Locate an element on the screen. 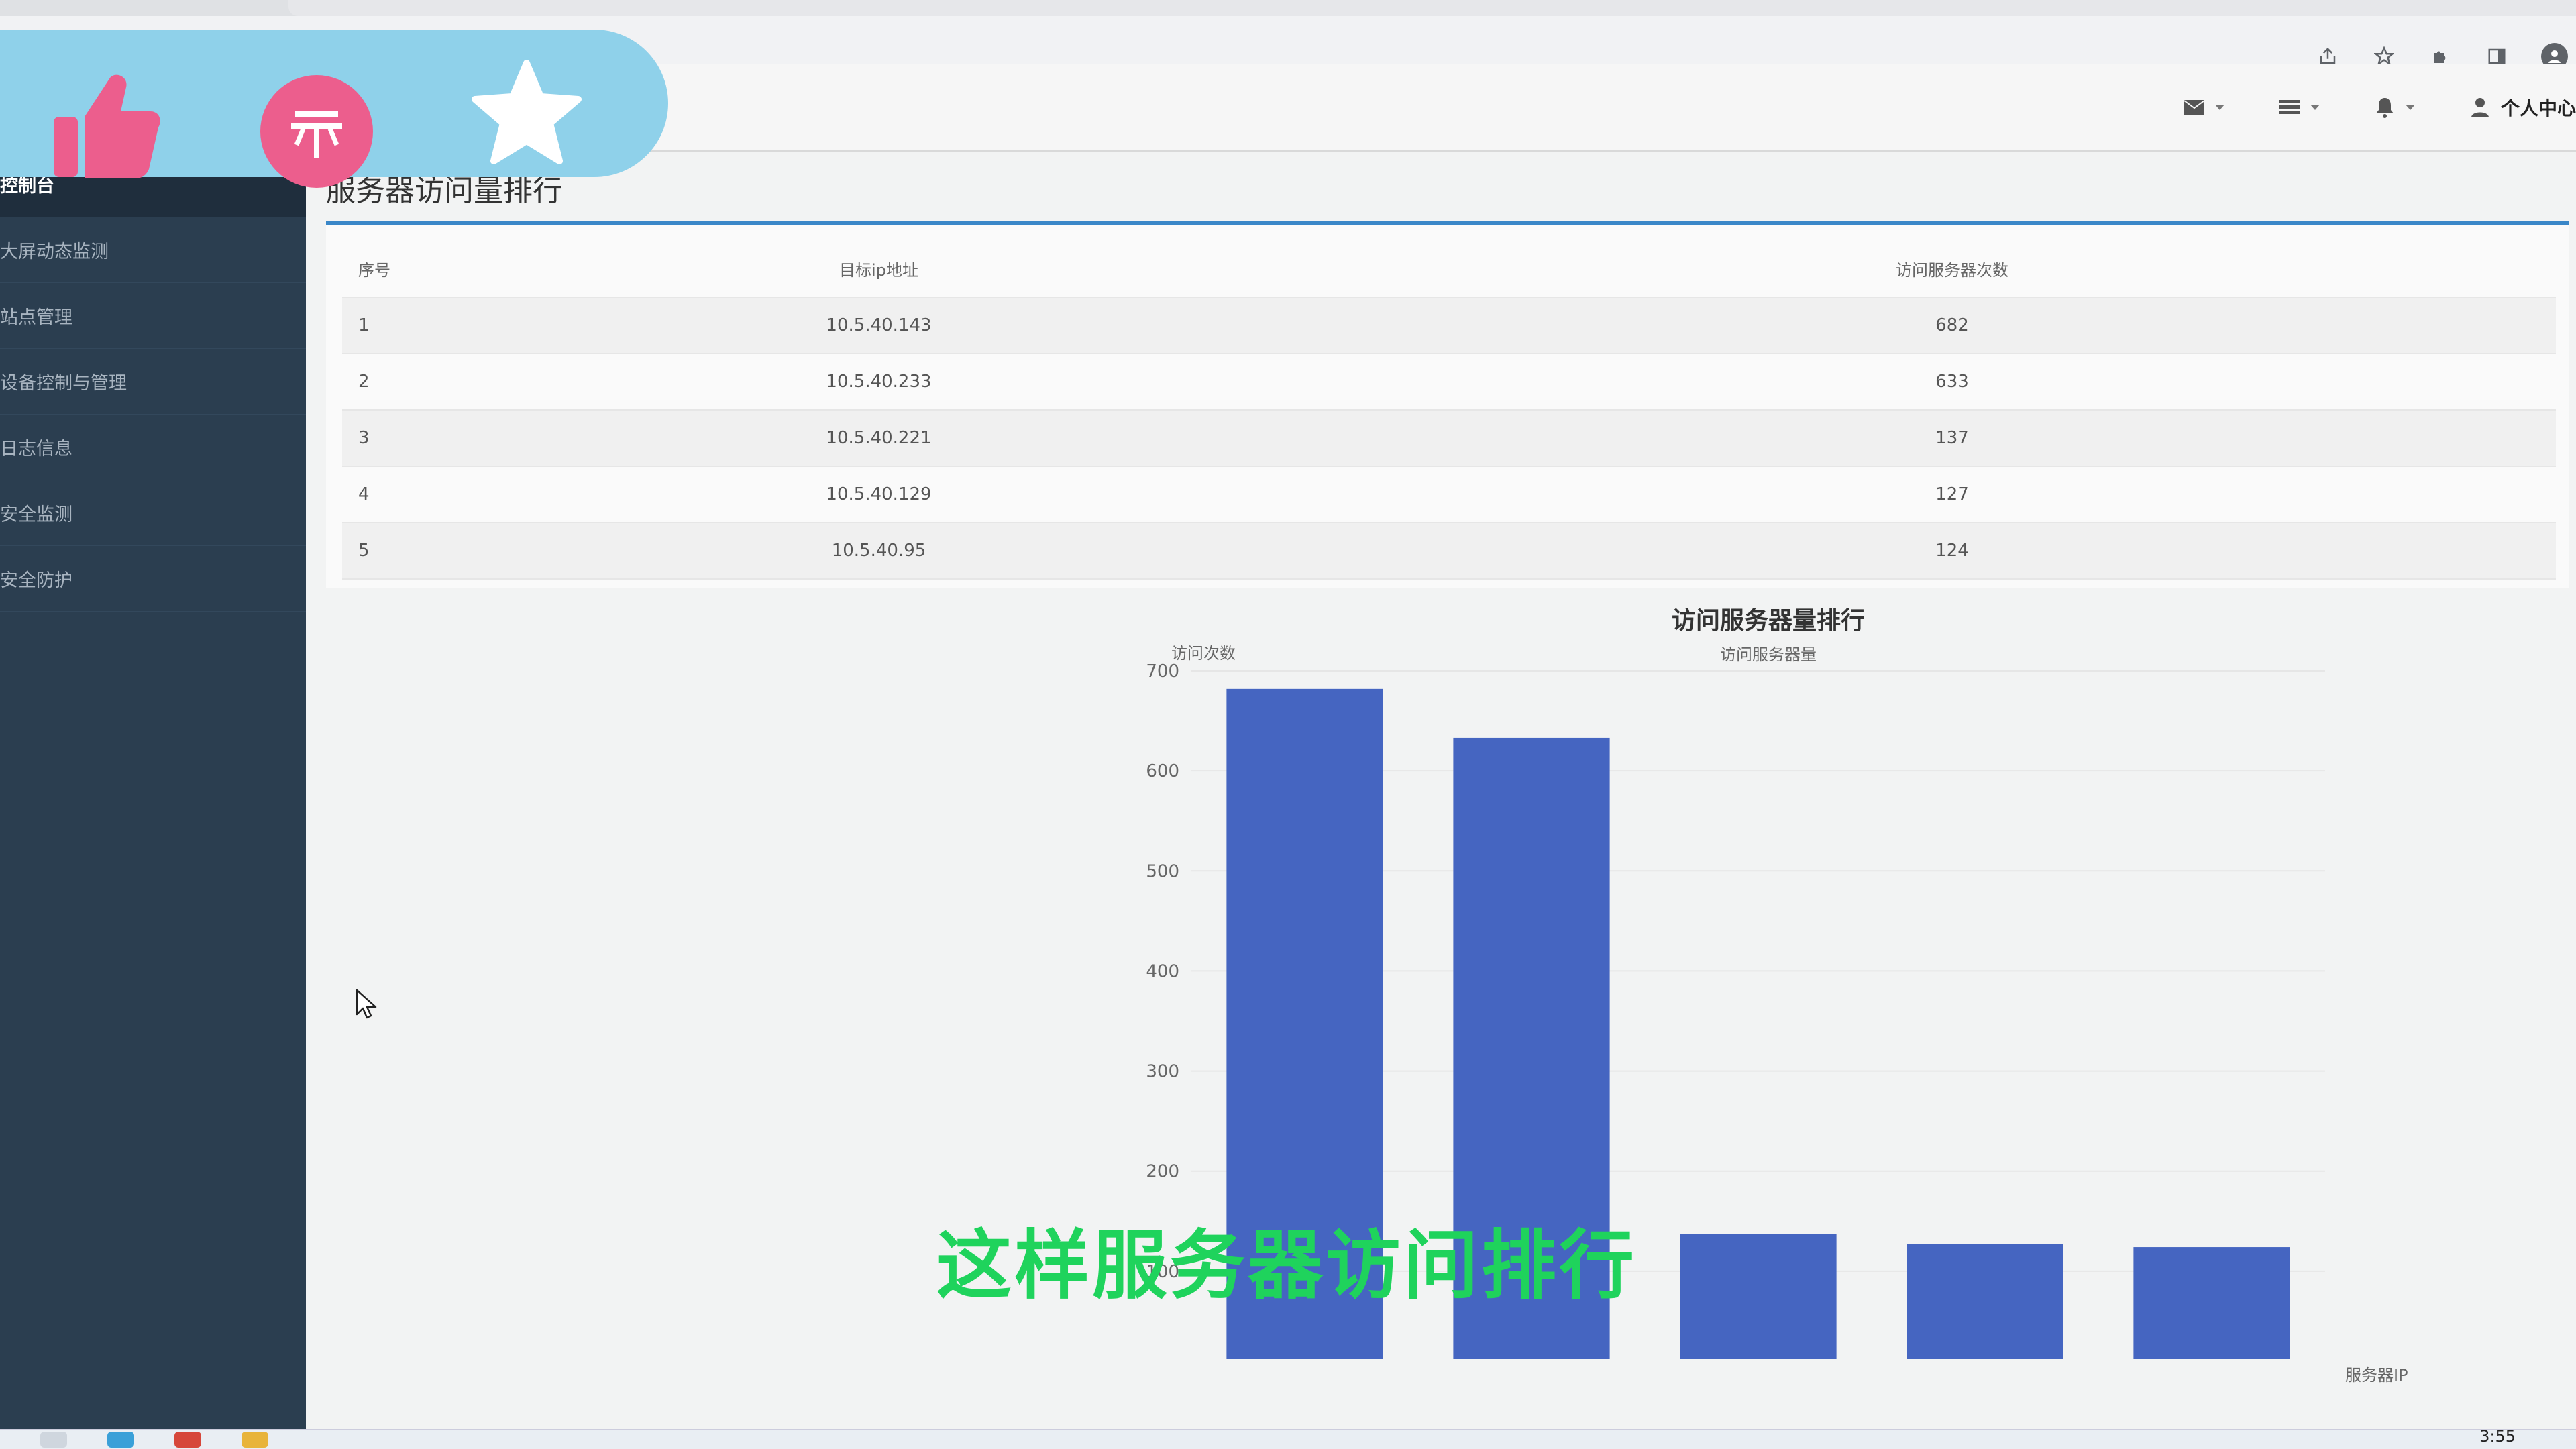 The image size is (2576, 1449). sidebar-item-label: 站点管理 is located at coordinates (36, 317).